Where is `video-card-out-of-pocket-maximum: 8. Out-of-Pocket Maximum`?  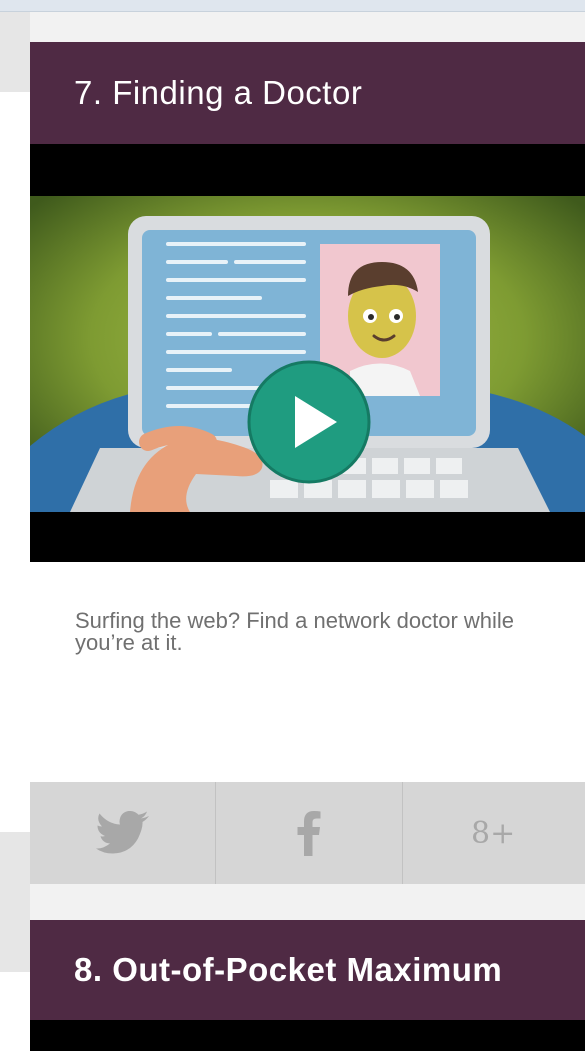 video-card-out-of-pocket-maximum: 8. Out-of-Pocket Maximum is located at coordinates (307, 985).